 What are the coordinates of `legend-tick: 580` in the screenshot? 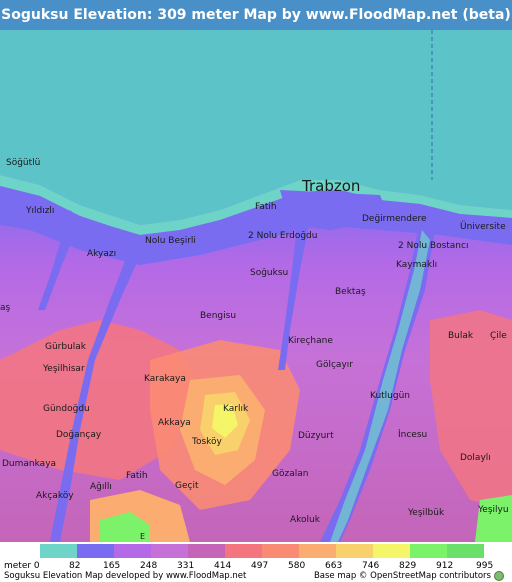 It's located at (297, 566).